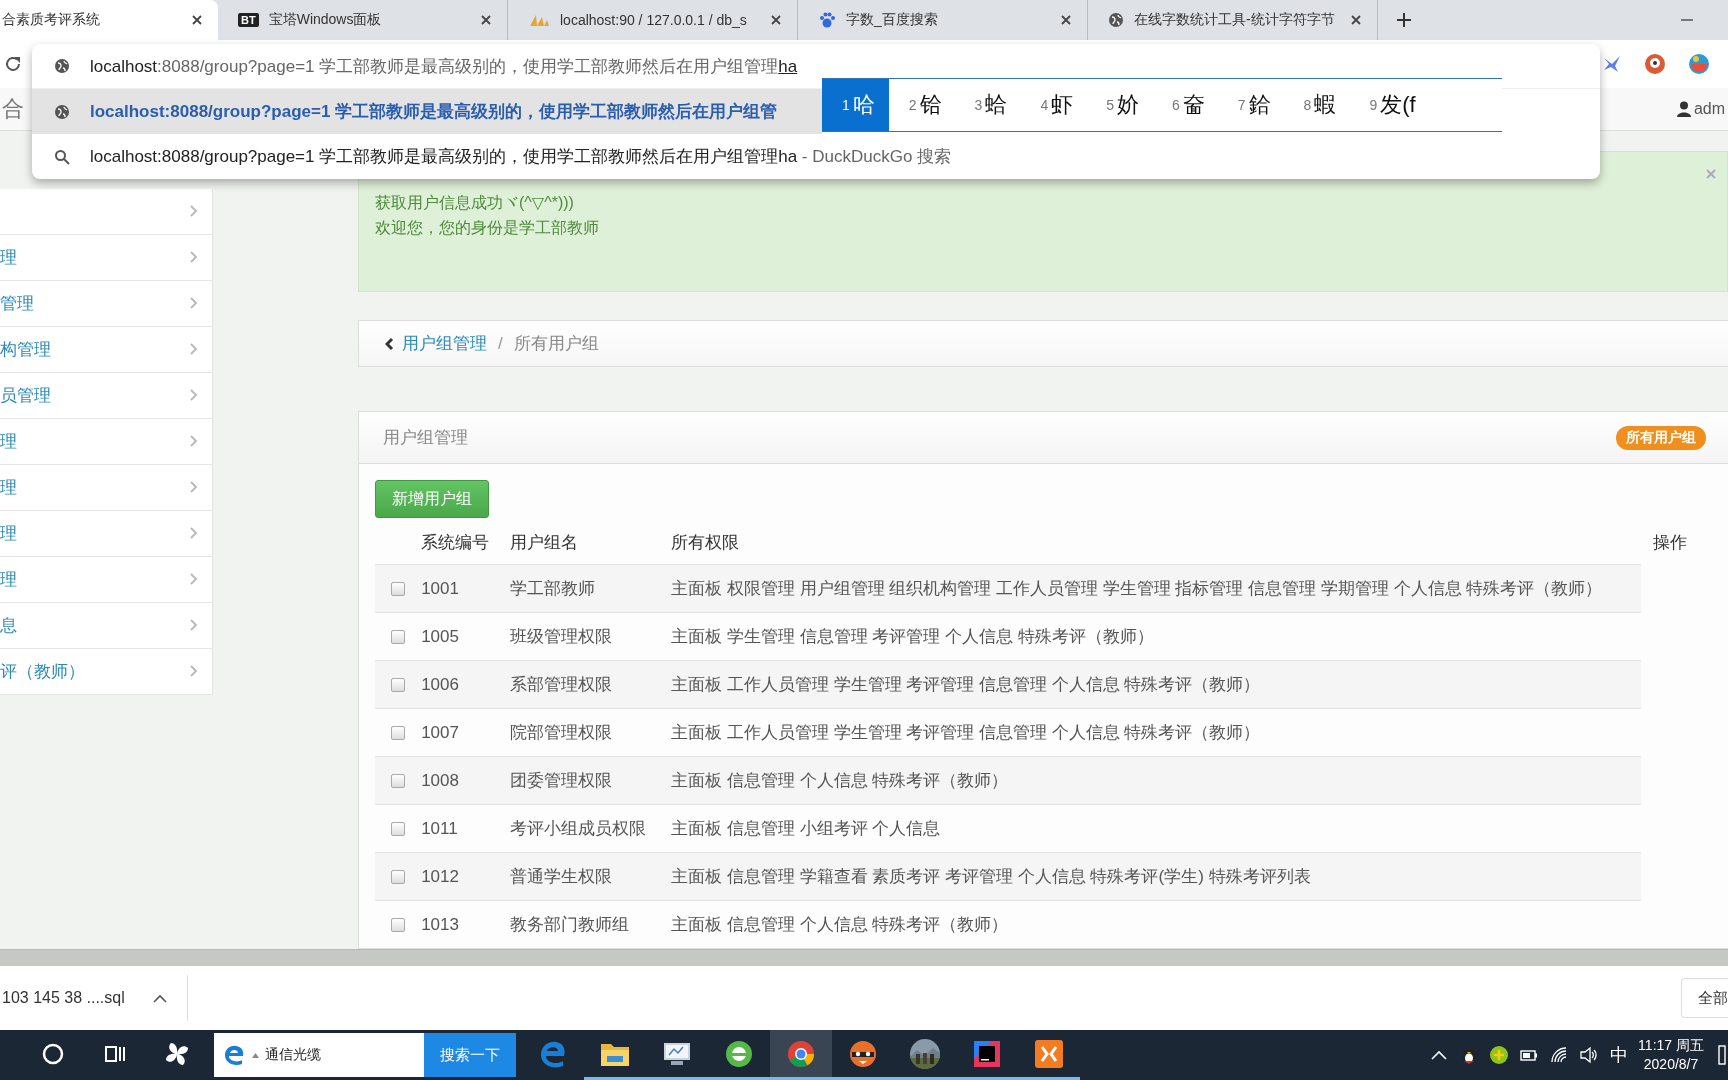  I want to click on label-badge: 所有用户组, so click(1661, 437).